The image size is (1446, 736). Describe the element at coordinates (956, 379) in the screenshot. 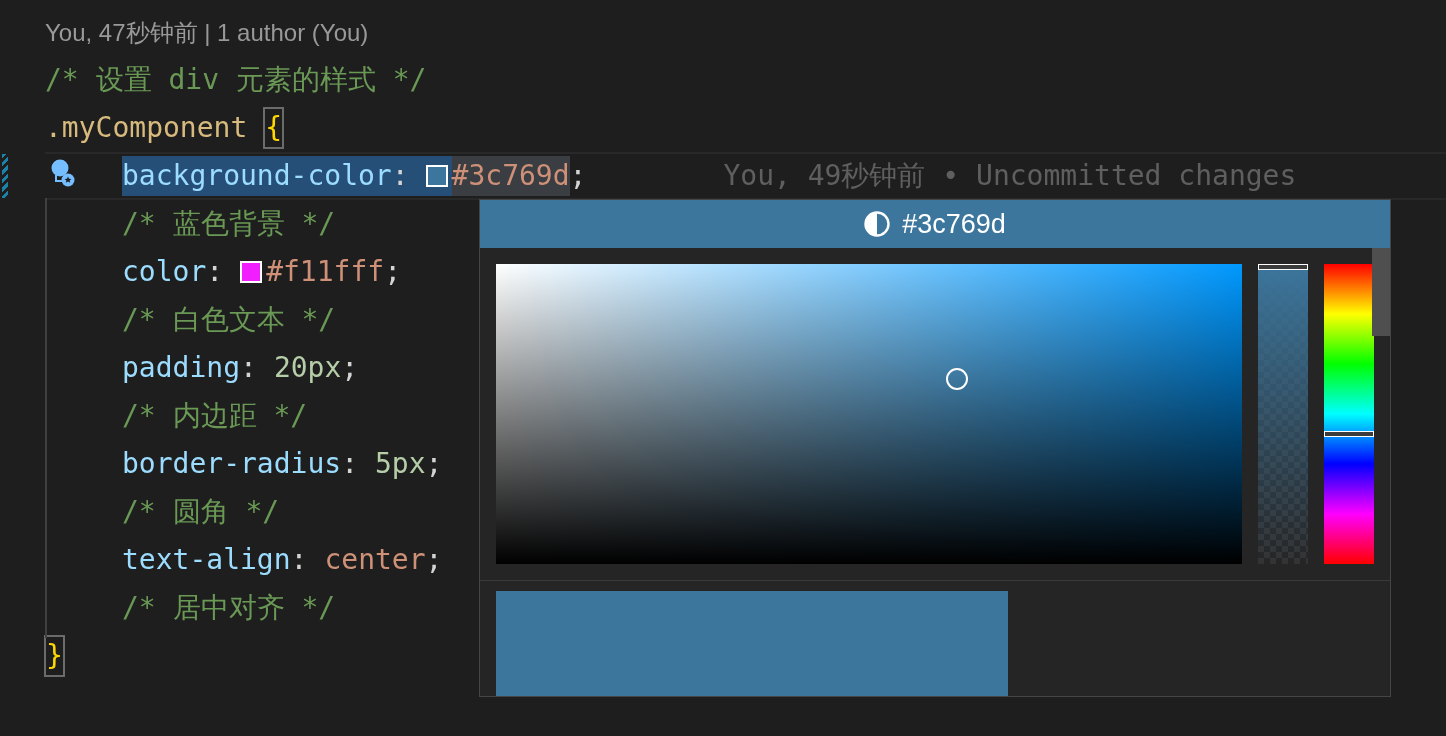

I see `selection-circle` at that location.